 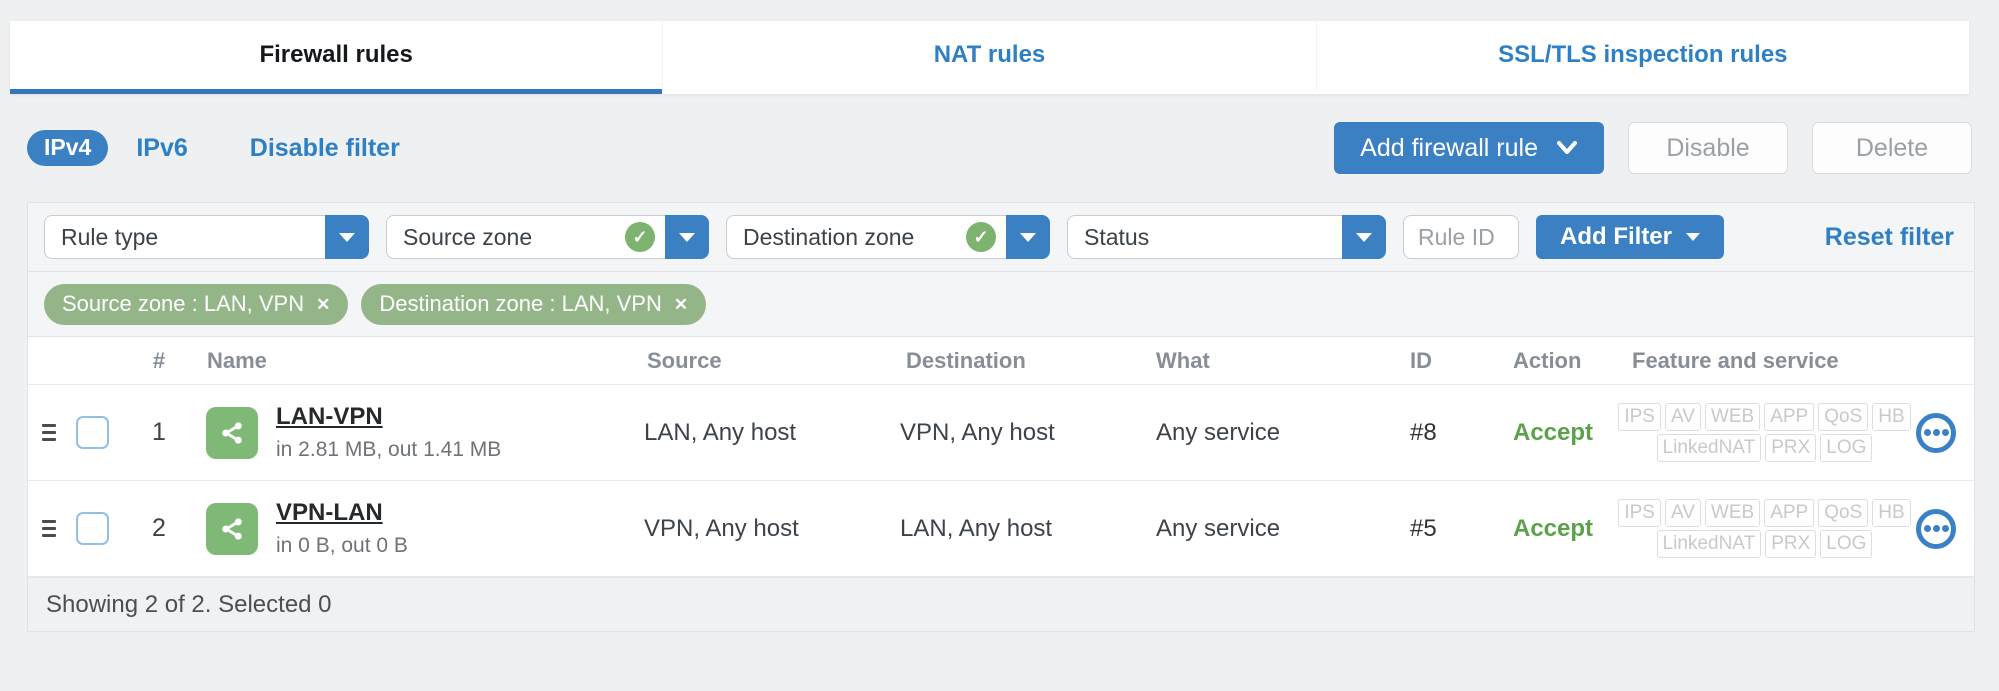 I want to click on rule-type-filter: Rule type, so click(x=206, y=237).